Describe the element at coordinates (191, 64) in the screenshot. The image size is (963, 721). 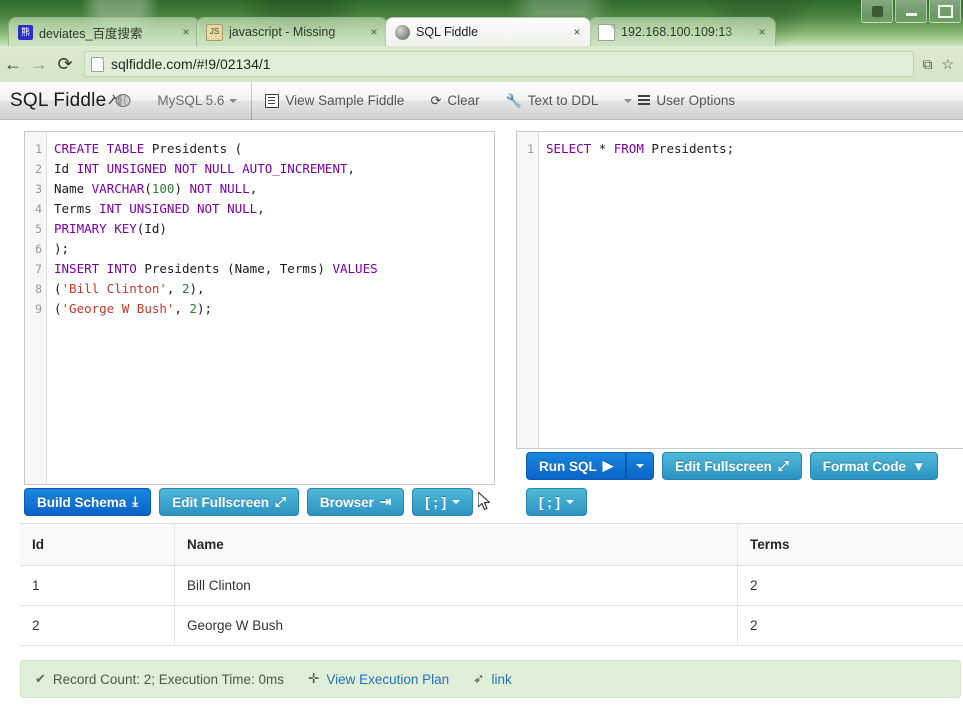
I see `address-bar-url: sqlfiddle.com/#!9/02134/1` at that location.